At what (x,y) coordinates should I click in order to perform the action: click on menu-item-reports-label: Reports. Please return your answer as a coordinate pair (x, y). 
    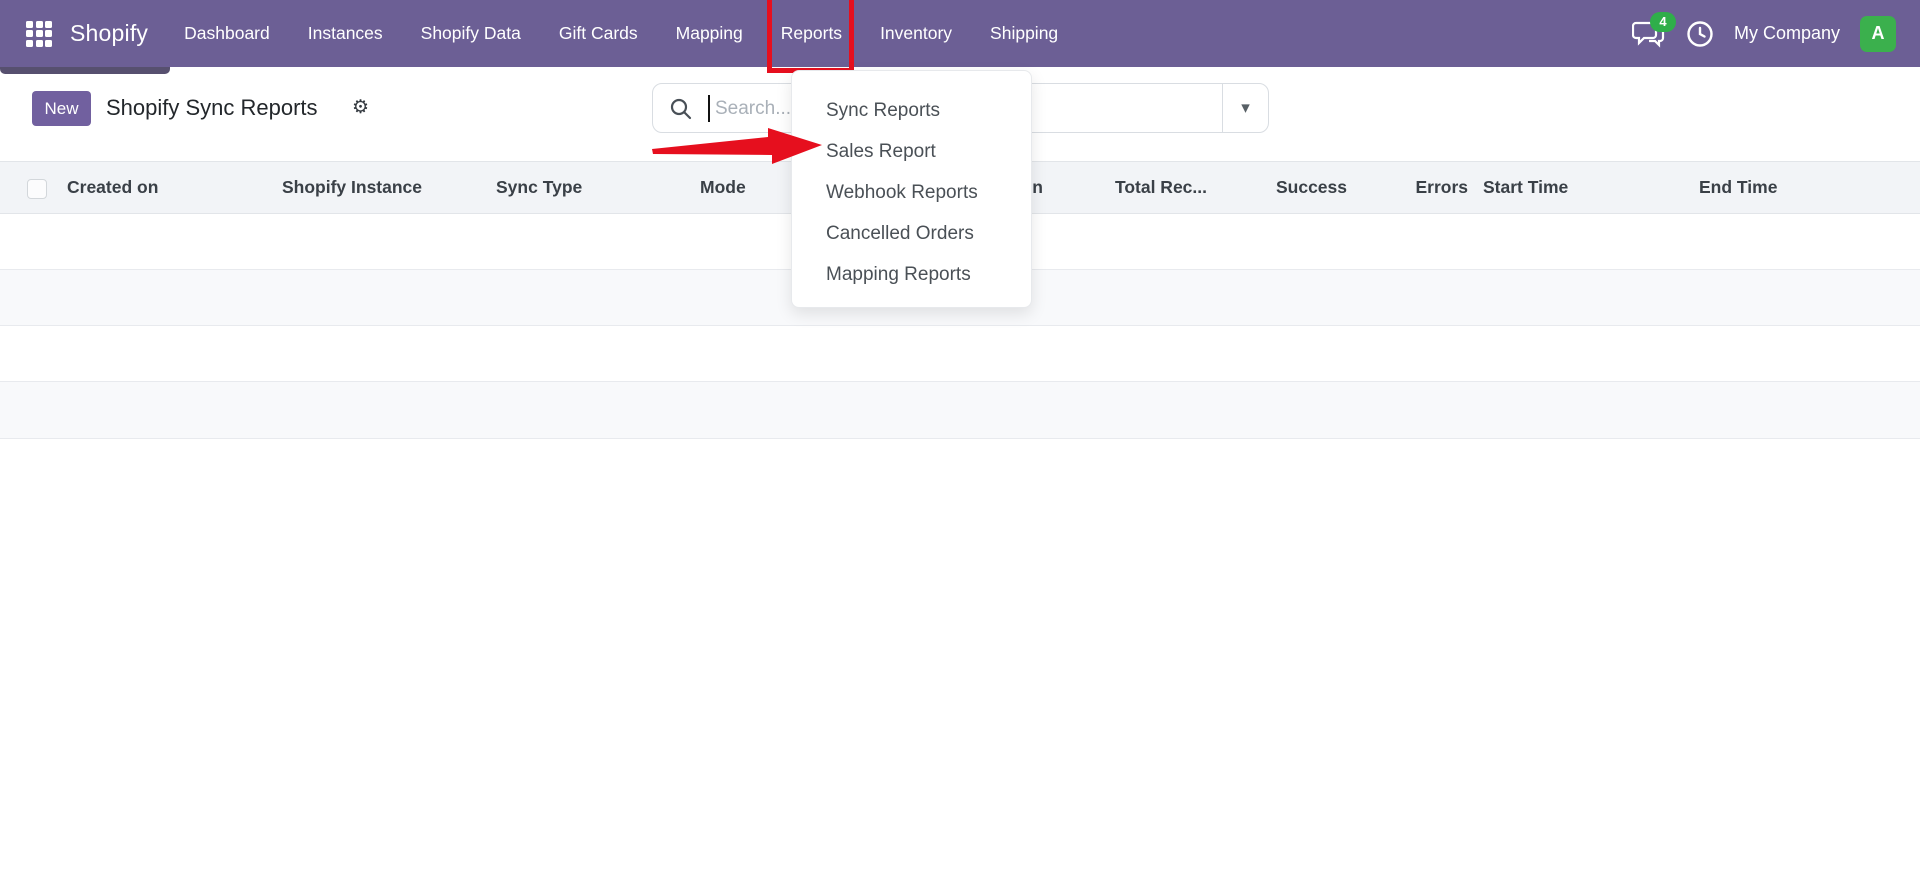
    Looking at the image, I should click on (811, 33).